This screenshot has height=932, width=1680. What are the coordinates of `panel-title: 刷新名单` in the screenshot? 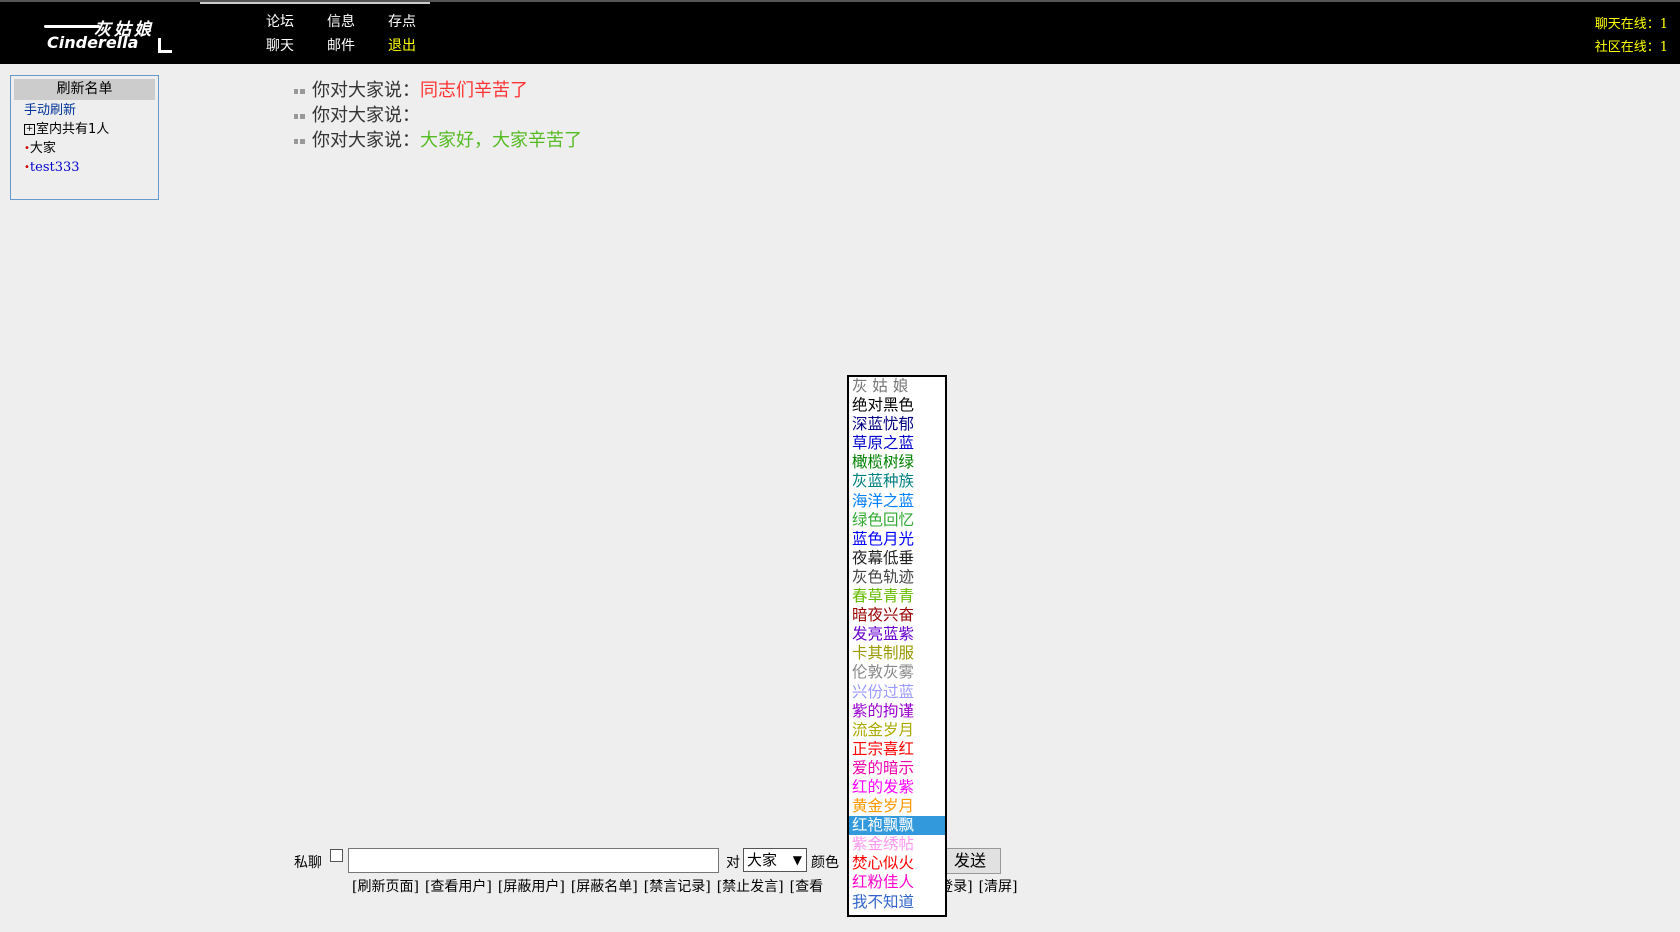 It's located at (84, 89).